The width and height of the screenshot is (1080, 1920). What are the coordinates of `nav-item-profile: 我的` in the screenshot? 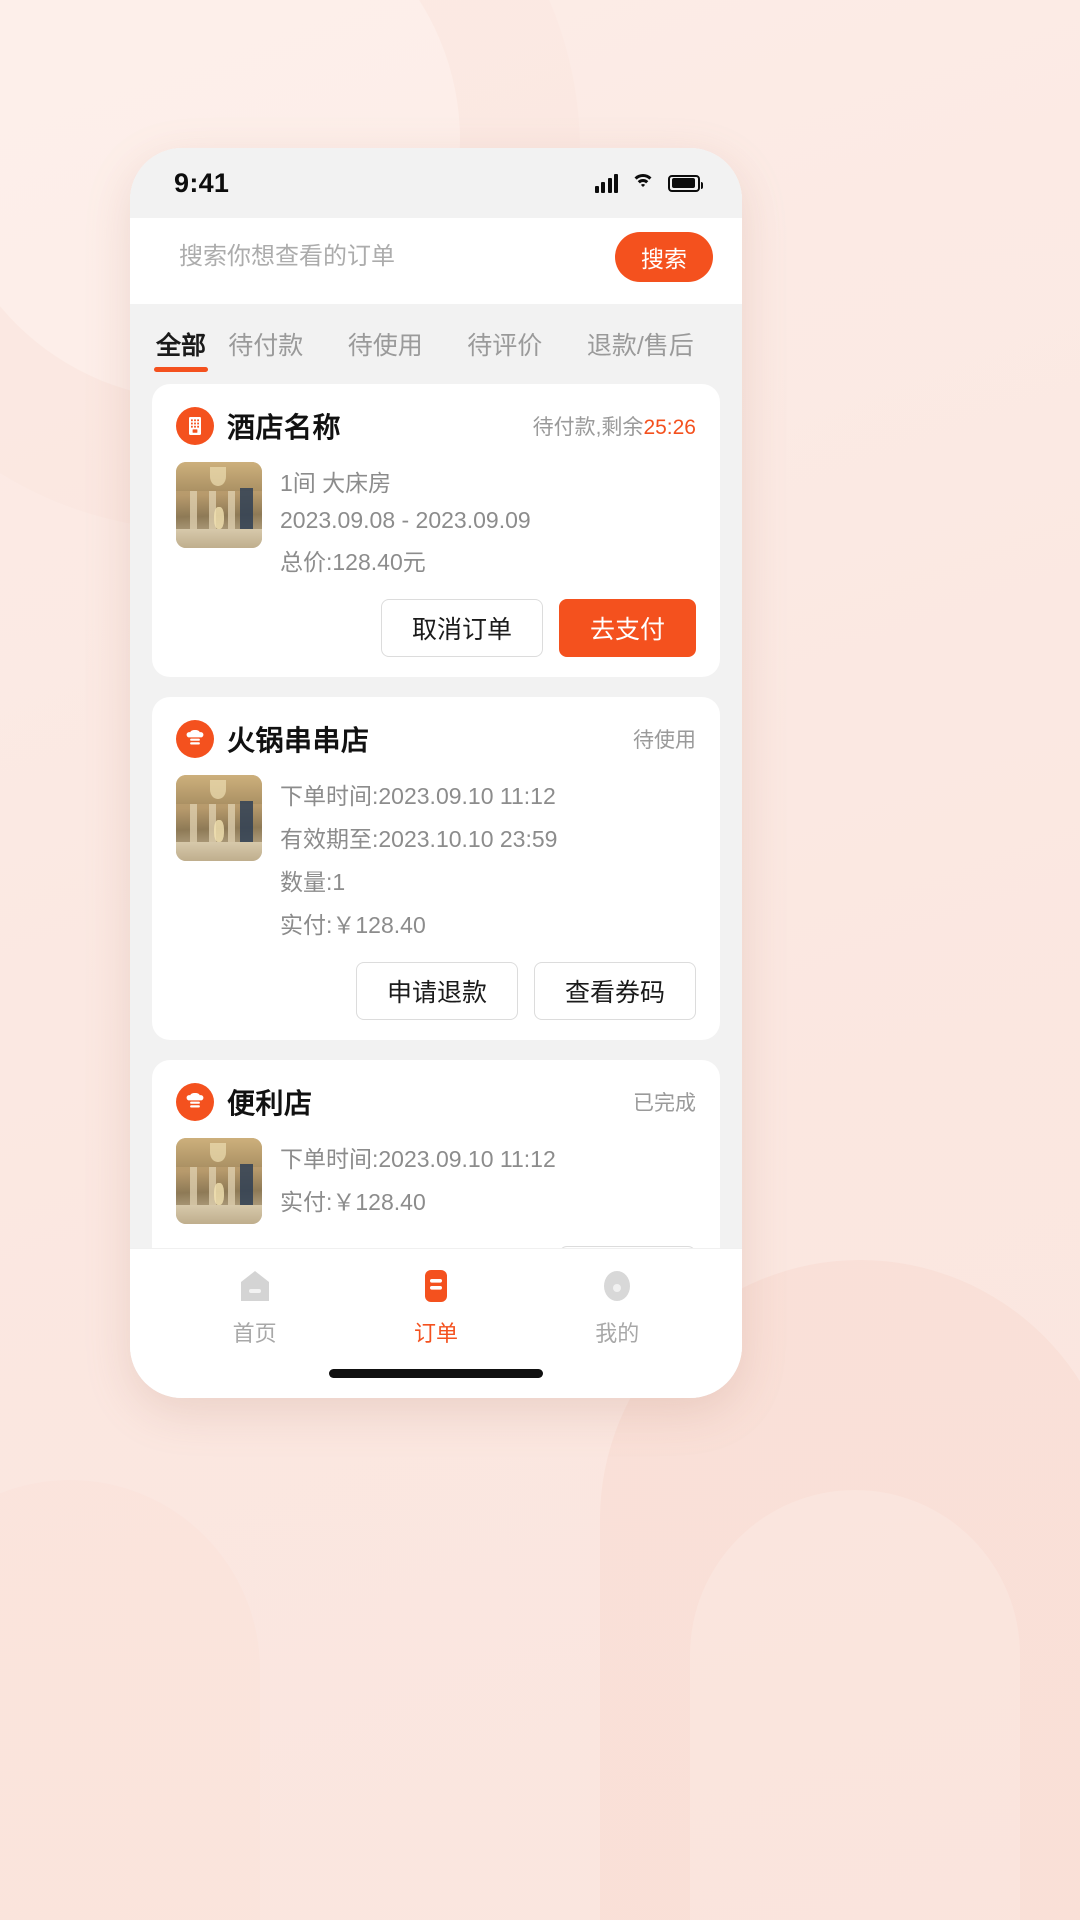 It's located at (617, 1306).